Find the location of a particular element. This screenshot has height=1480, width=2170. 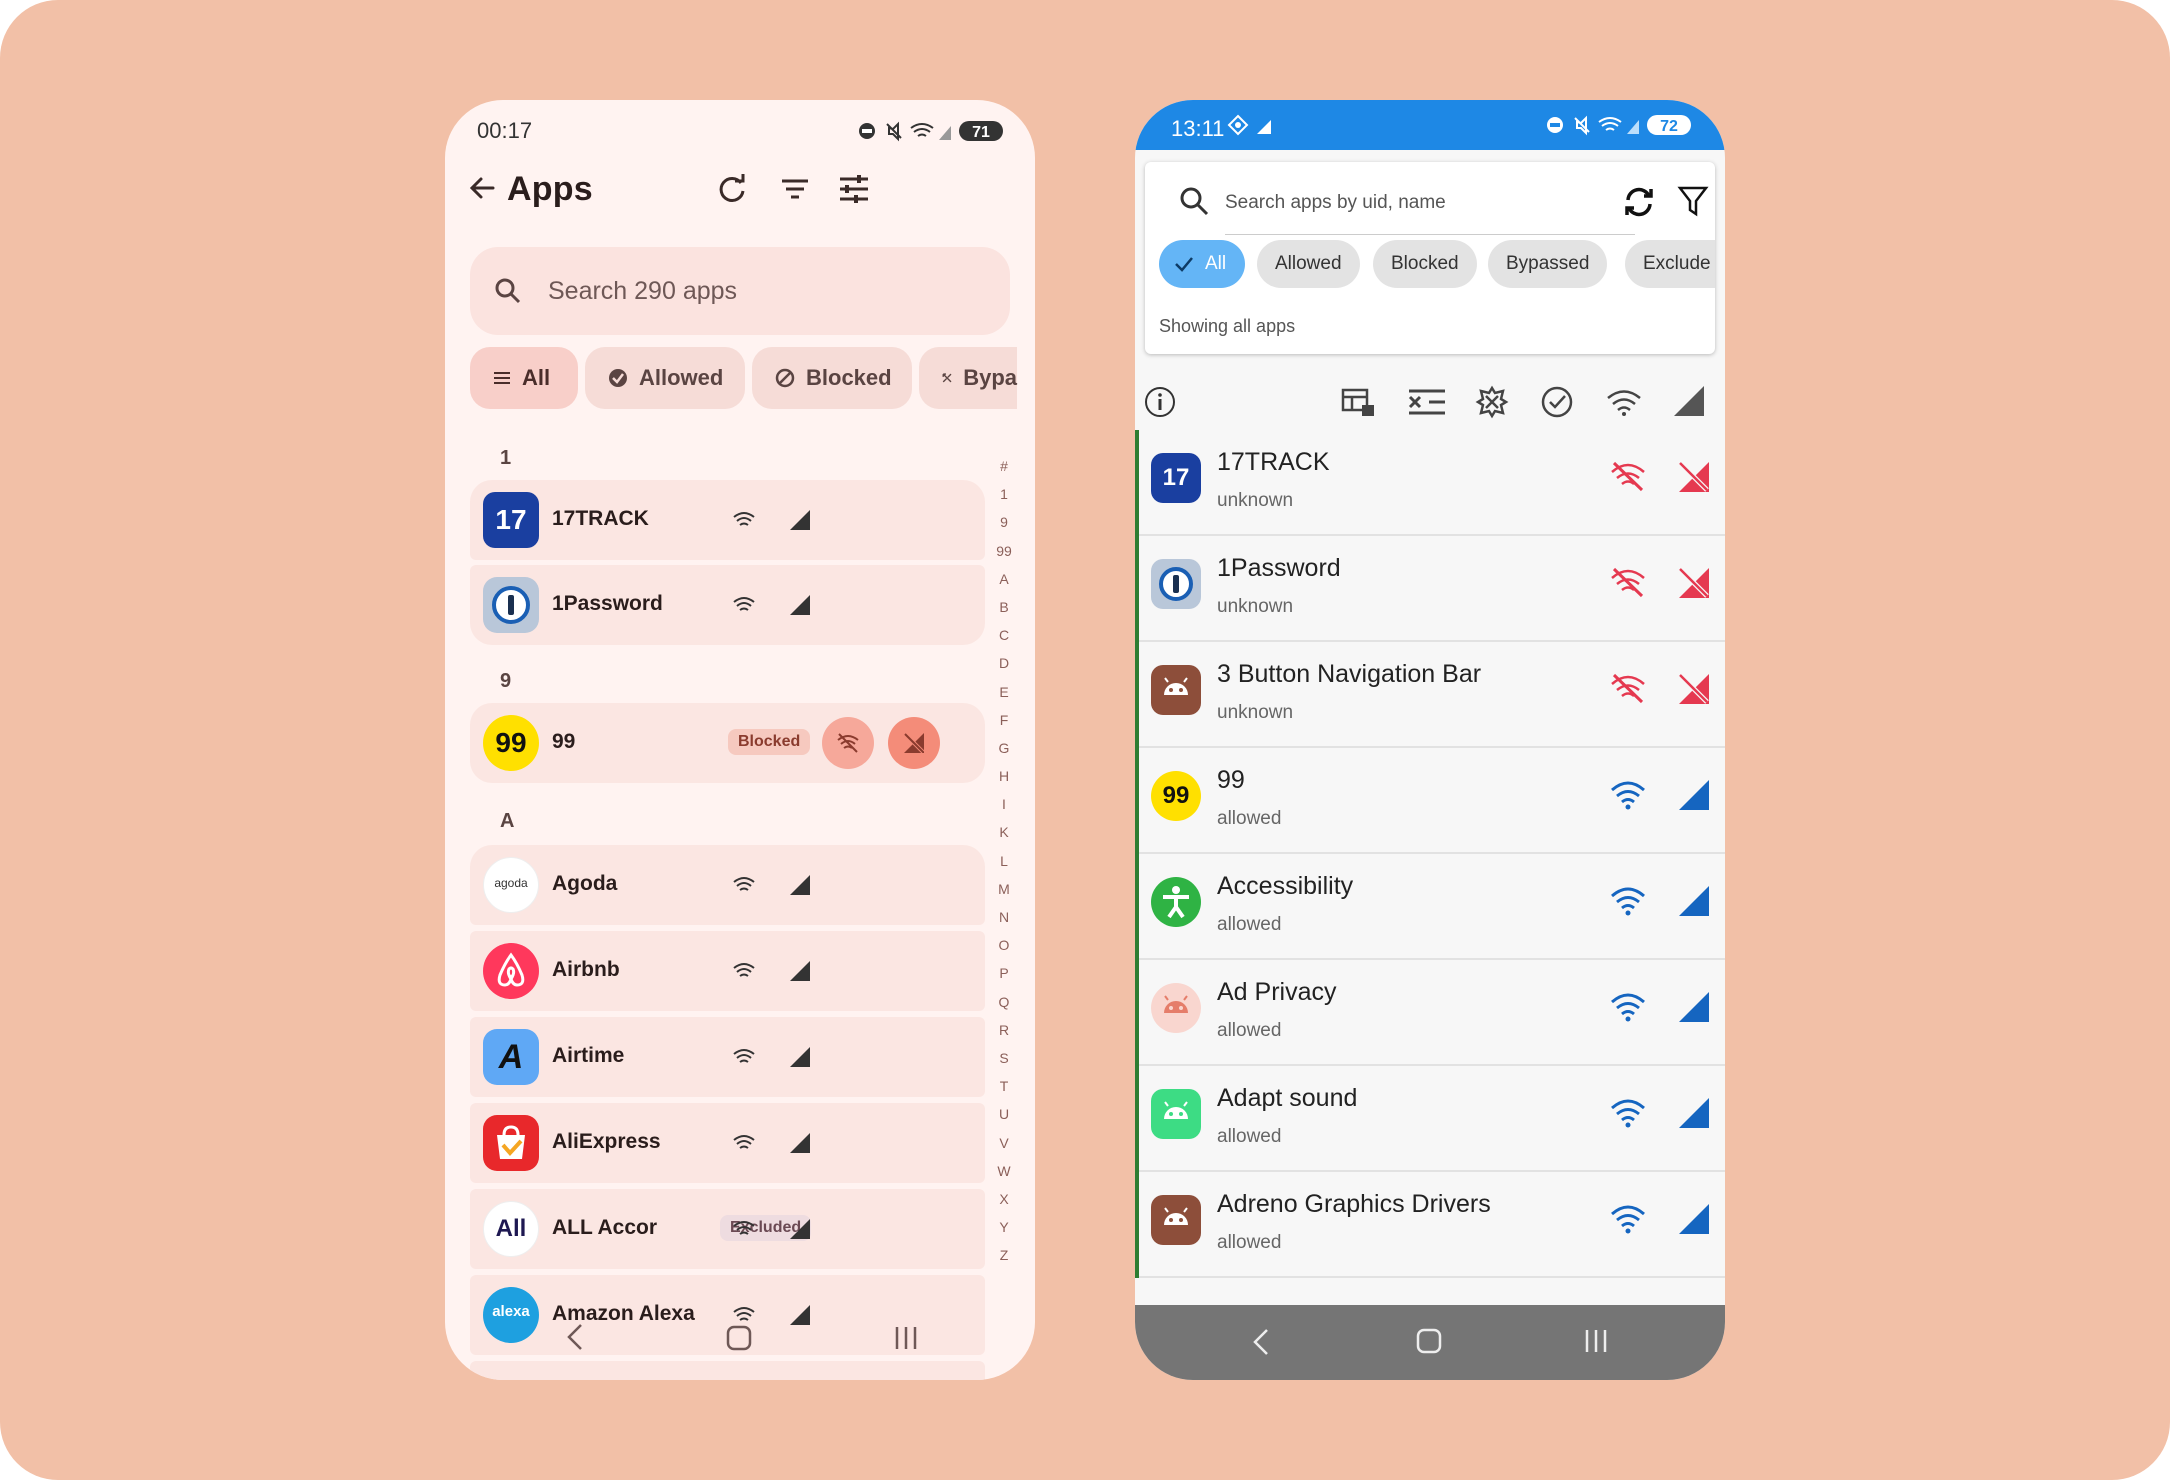

alphabet-index-item: Q is located at coordinates (1004, 1002).